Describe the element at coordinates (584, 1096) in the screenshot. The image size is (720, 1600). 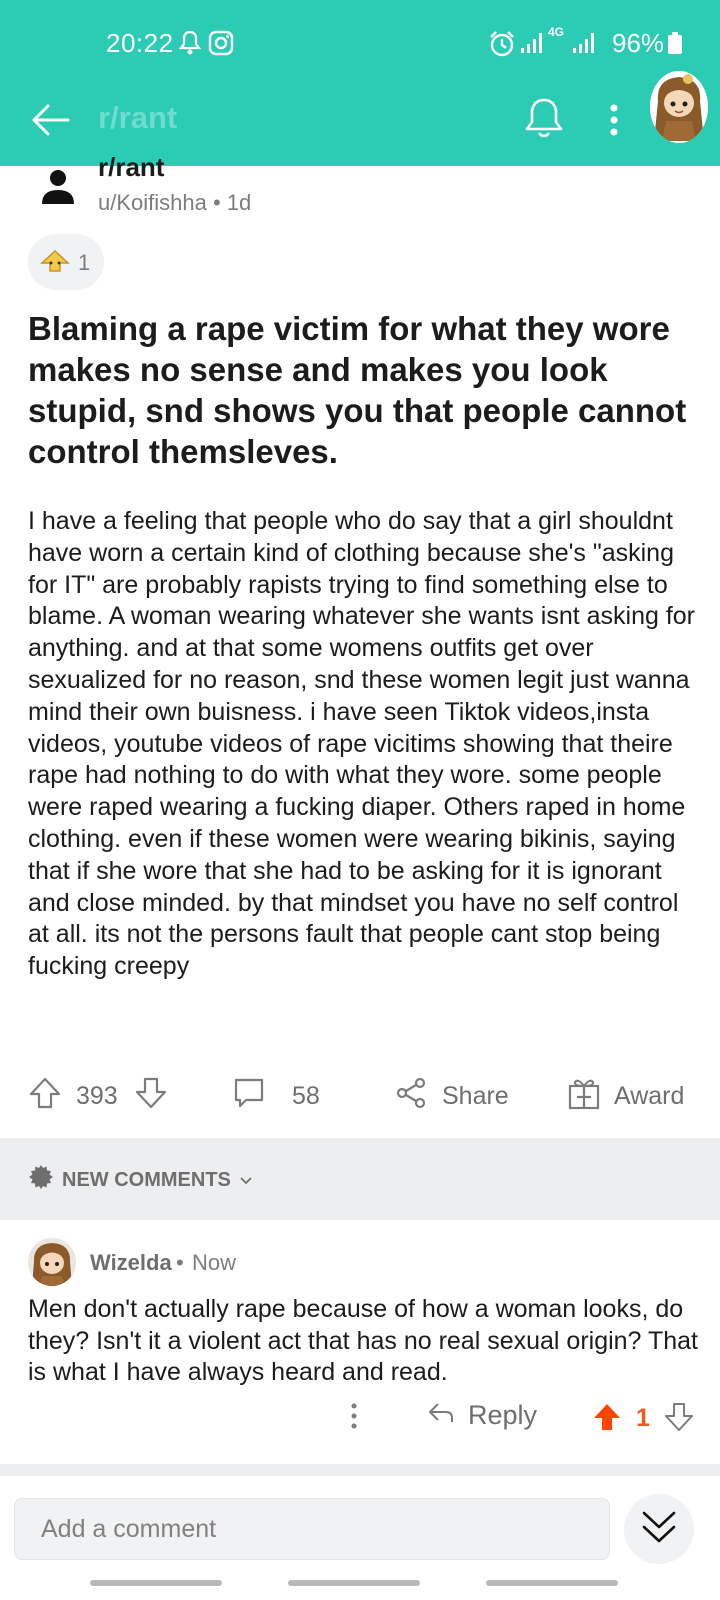
I see `gift-icon` at that location.